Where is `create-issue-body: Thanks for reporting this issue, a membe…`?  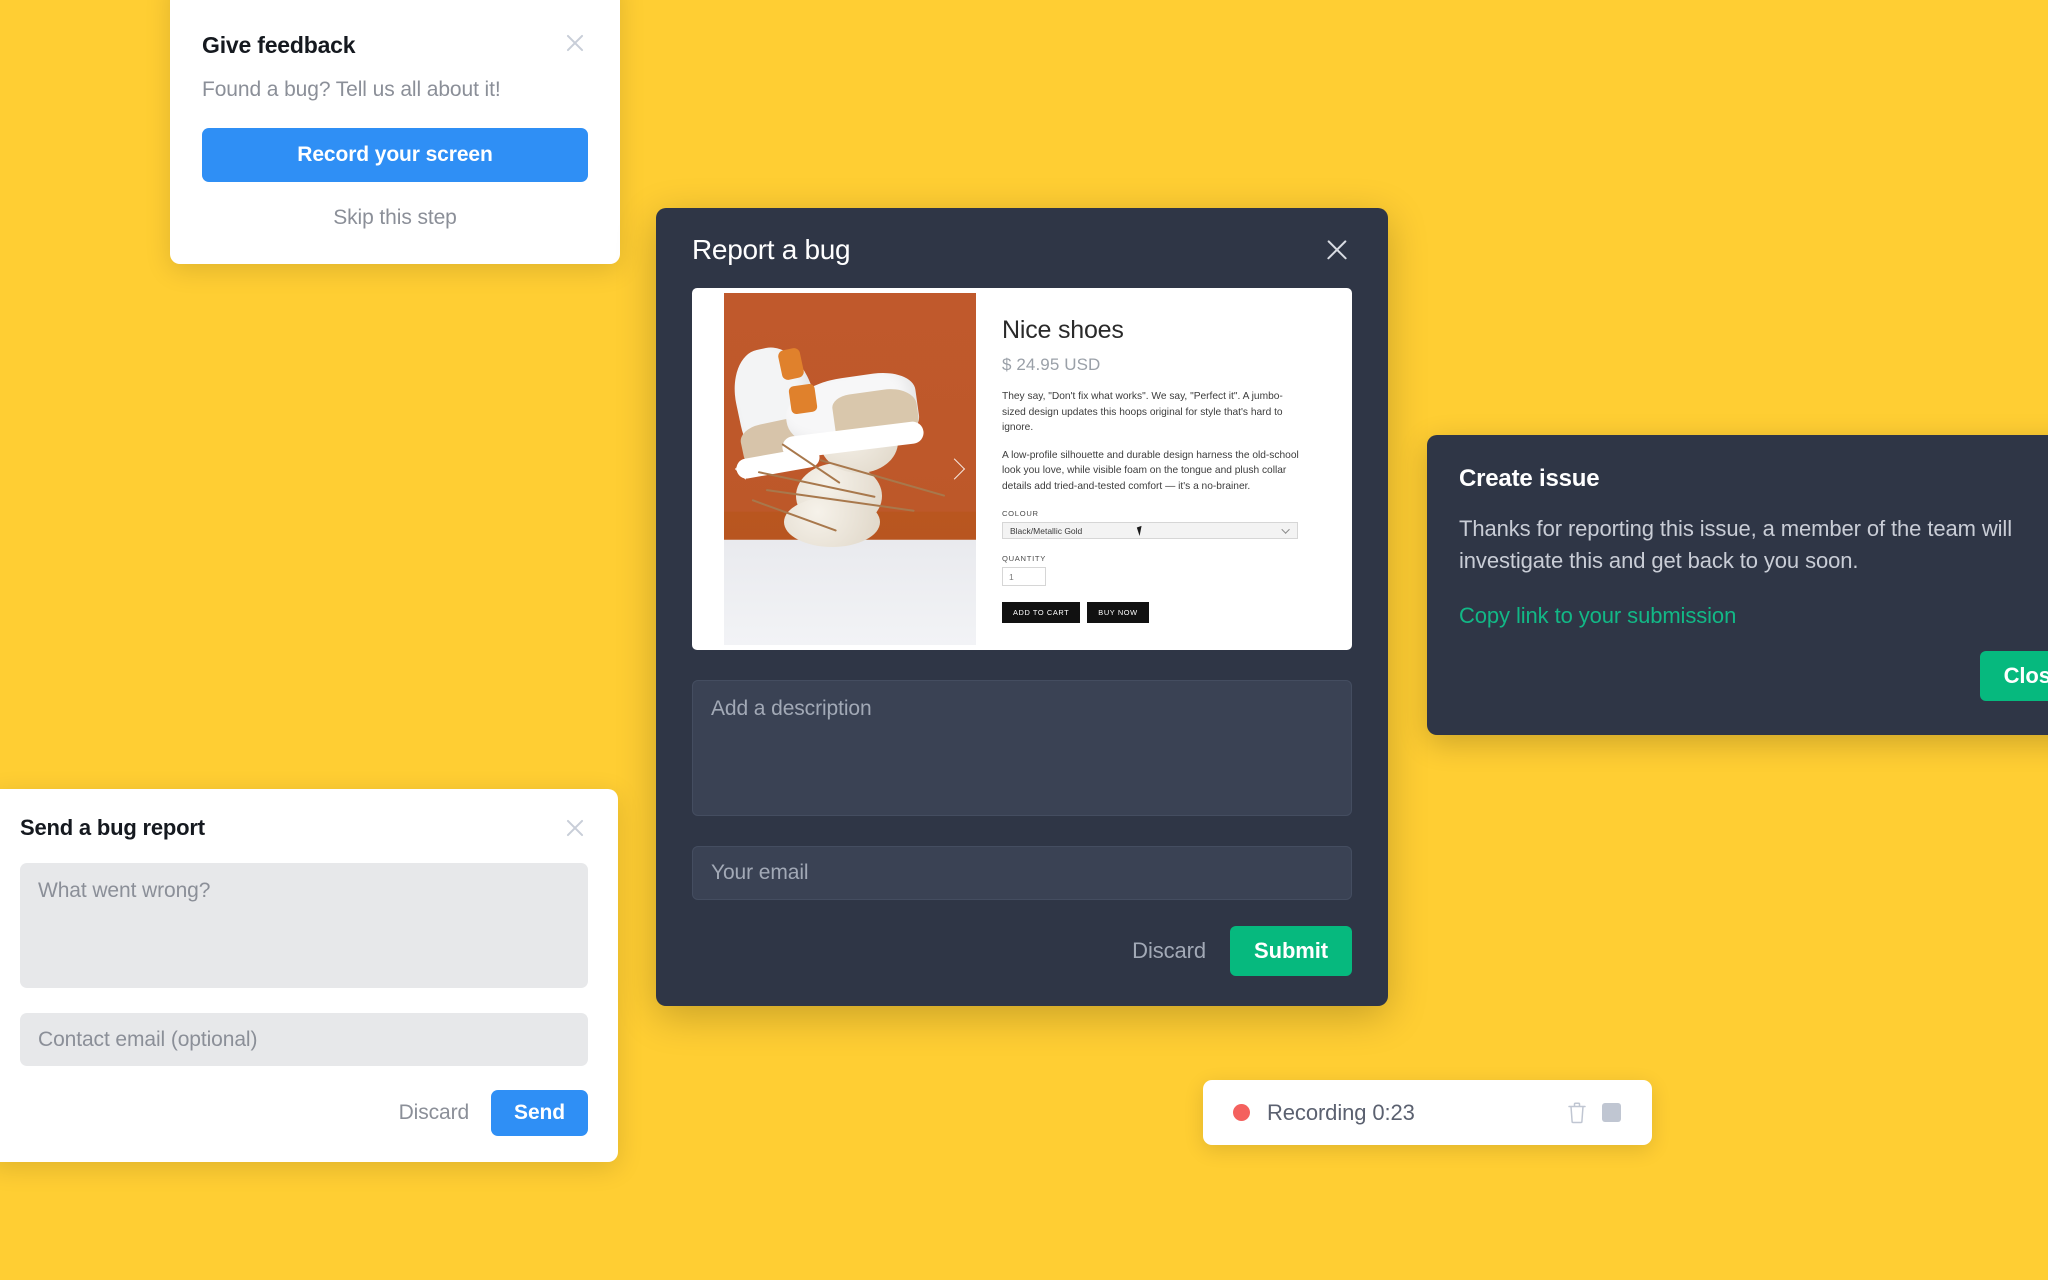
create-issue-body: Thanks for reporting this issue, a membe… is located at coordinates (1735, 544).